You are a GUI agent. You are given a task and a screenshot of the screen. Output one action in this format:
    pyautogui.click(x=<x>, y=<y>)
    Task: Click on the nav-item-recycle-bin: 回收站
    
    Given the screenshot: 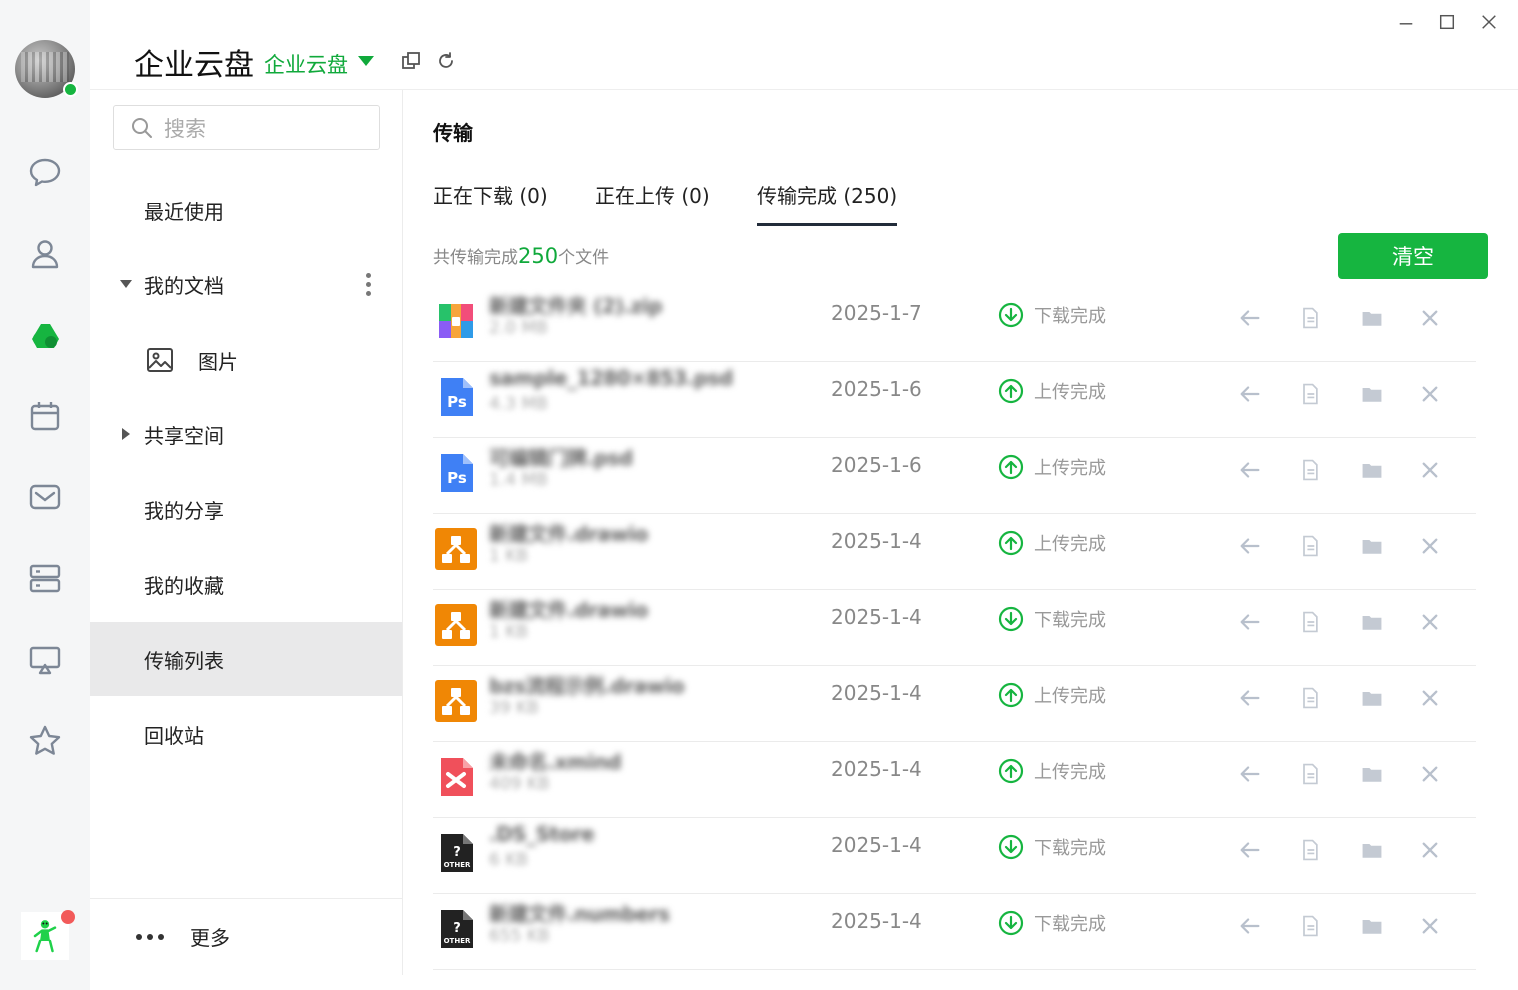 What is the action you would take?
    pyautogui.click(x=246, y=734)
    